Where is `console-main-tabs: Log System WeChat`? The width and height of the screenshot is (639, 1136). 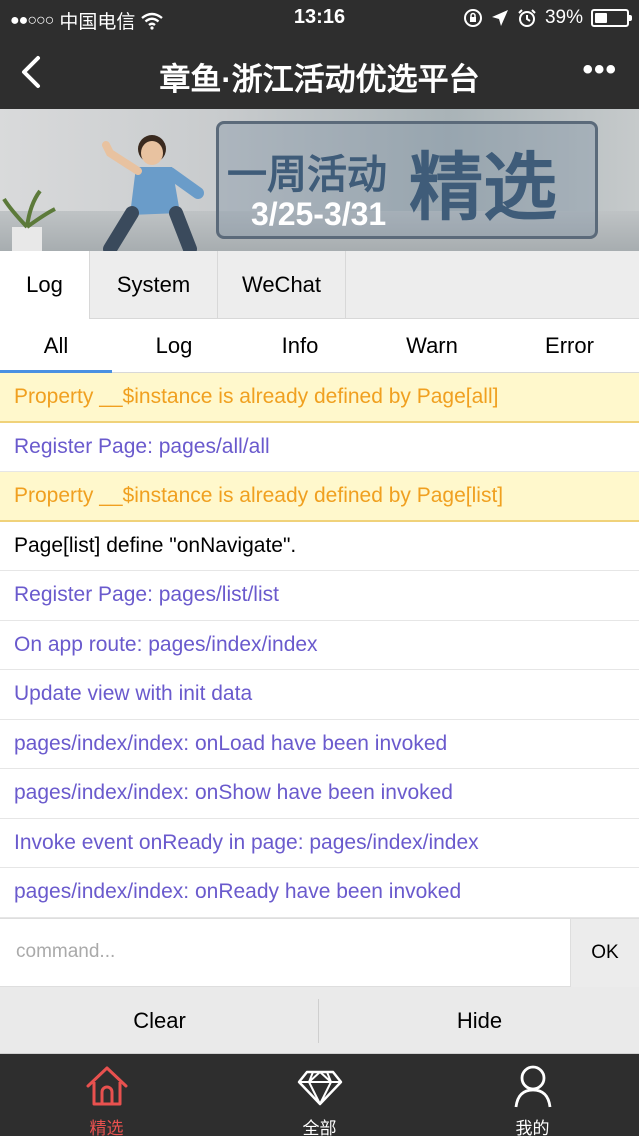
console-main-tabs: Log System WeChat is located at coordinates (319, 285).